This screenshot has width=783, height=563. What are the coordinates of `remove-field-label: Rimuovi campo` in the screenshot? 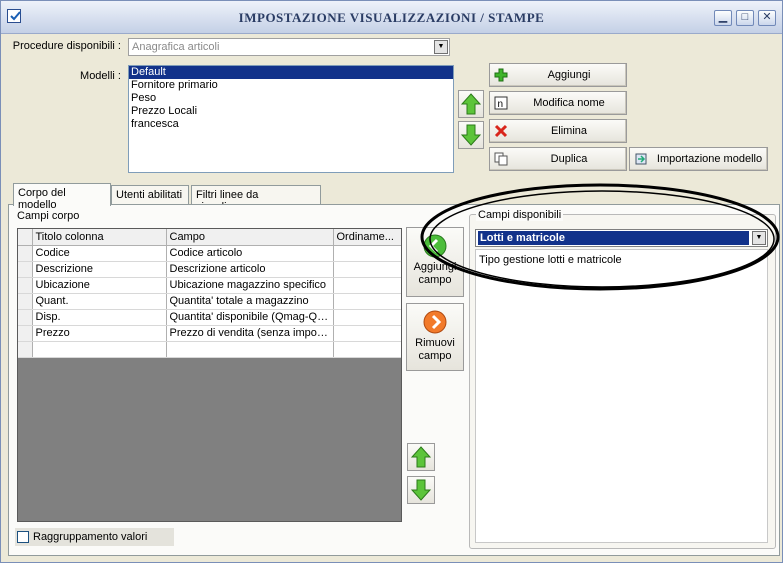 It's located at (435, 349).